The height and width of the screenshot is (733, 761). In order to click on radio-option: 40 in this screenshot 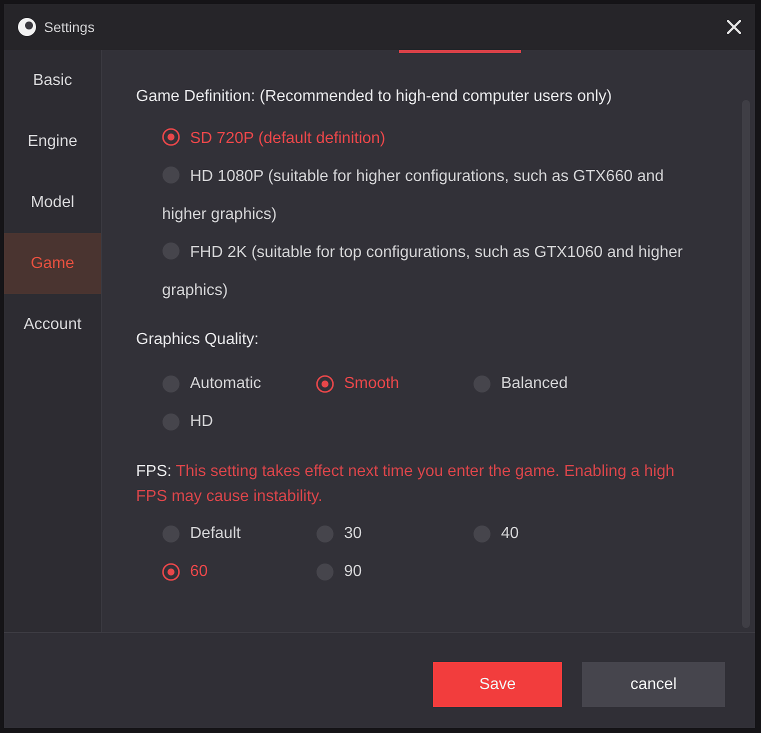, I will do `click(551, 534)`.